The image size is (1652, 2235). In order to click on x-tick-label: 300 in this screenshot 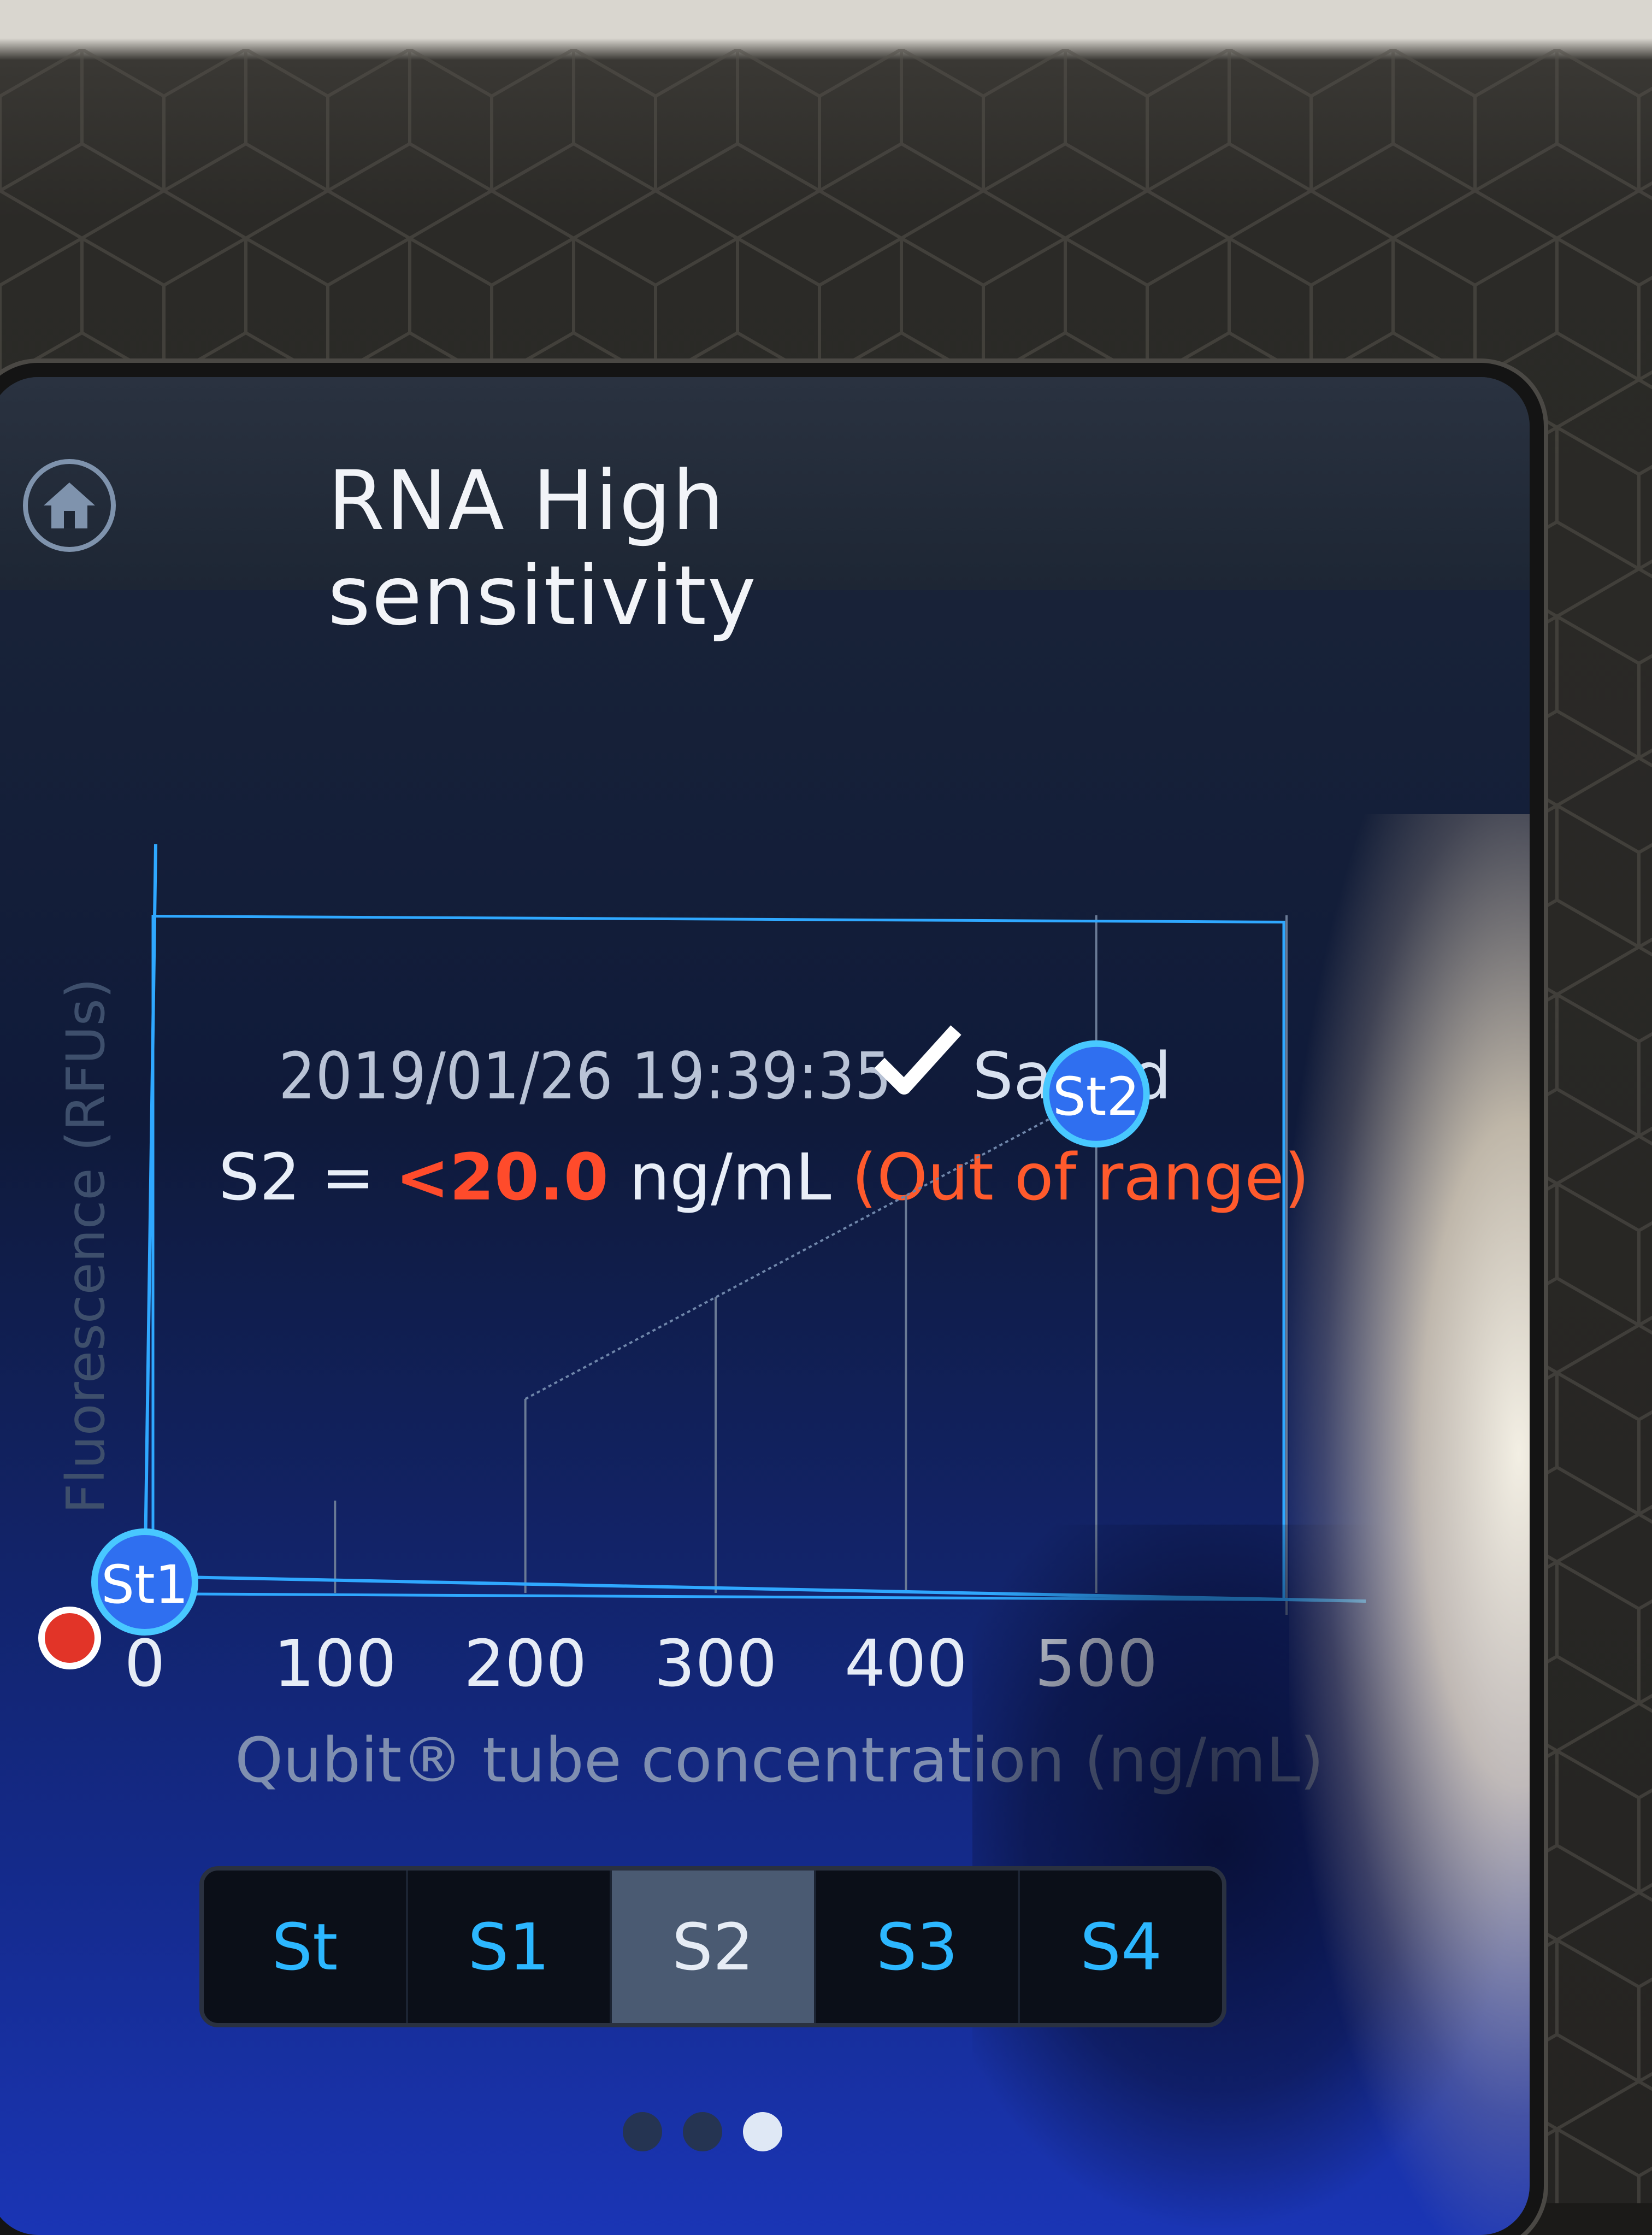, I will do `click(715, 1664)`.